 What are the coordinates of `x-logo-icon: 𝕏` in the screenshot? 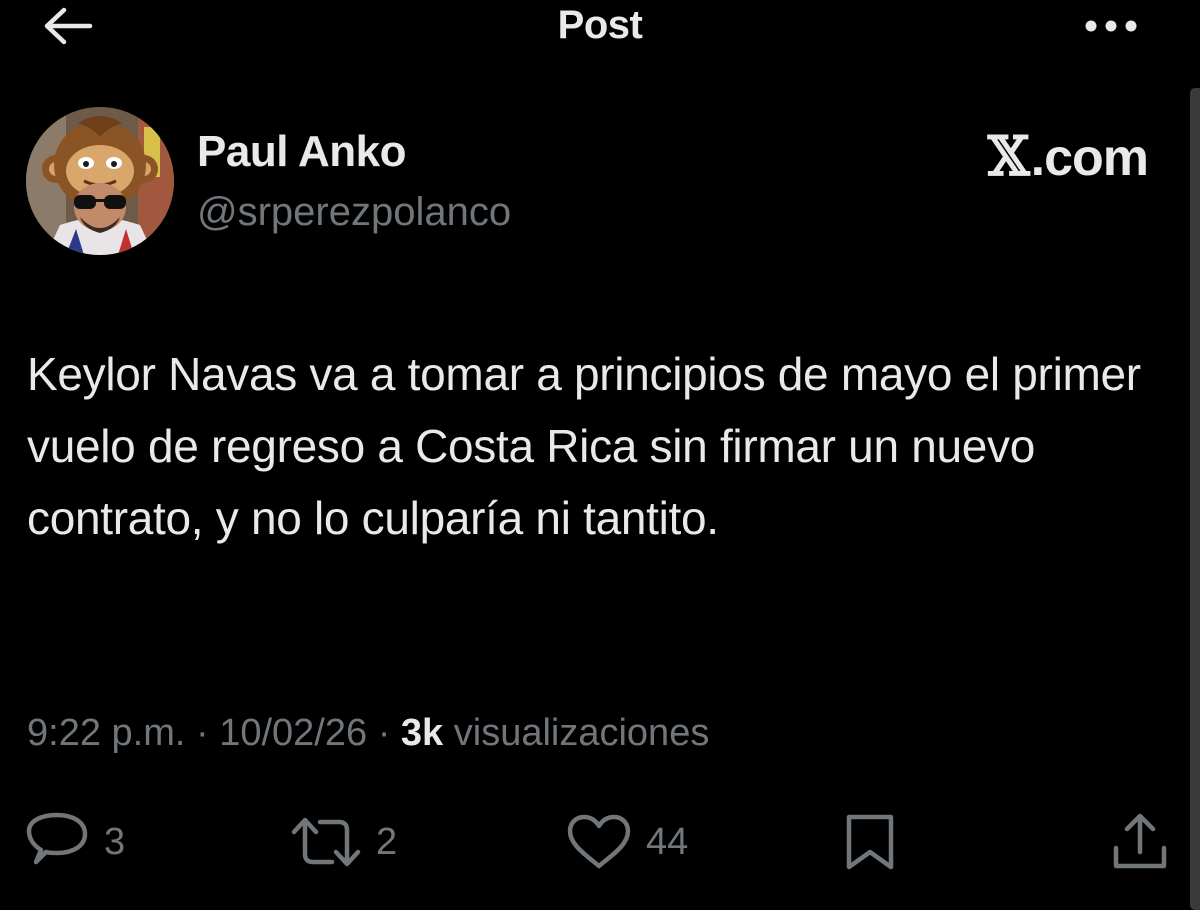 It's located at (1008, 156).